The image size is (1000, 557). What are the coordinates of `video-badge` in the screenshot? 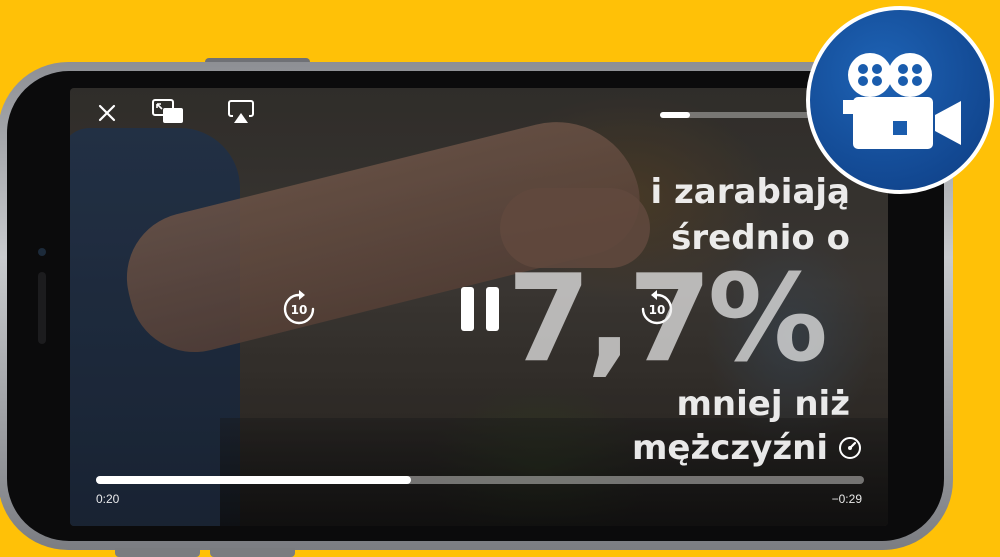 It's located at (900, 100).